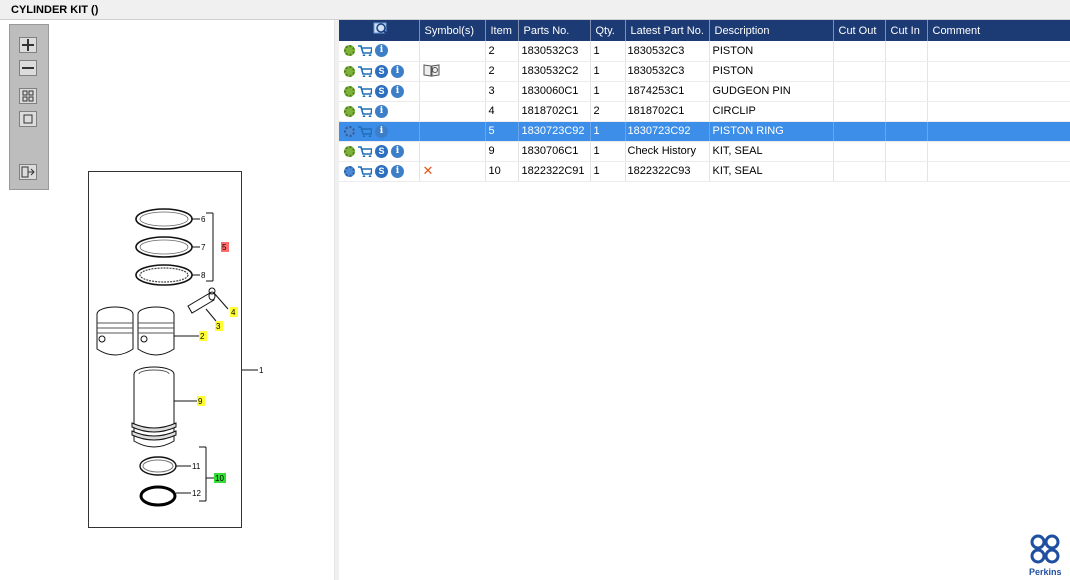 This screenshot has width=1070, height=580. I want to click on description-cell: PISTON RING, so click(771, 131).